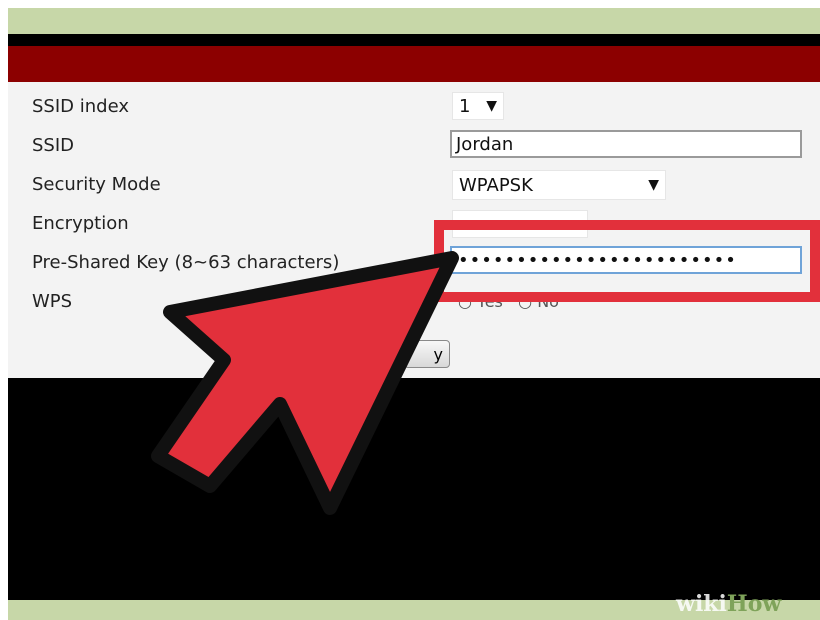  I want to click on wikihow-watermark: wiki How, so click(748, 604).